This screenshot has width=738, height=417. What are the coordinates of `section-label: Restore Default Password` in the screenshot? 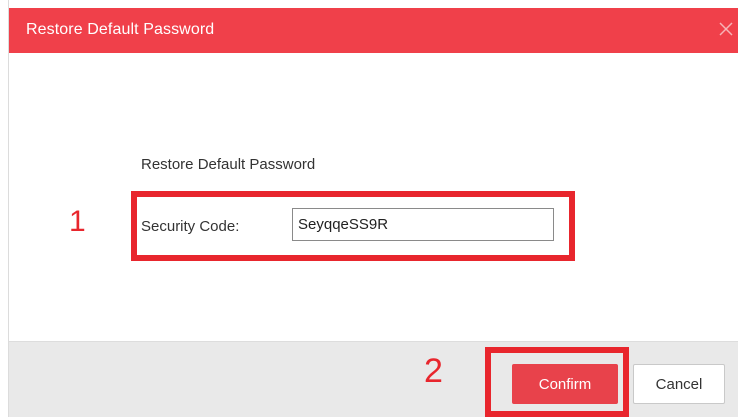 It's located at (228, 164).